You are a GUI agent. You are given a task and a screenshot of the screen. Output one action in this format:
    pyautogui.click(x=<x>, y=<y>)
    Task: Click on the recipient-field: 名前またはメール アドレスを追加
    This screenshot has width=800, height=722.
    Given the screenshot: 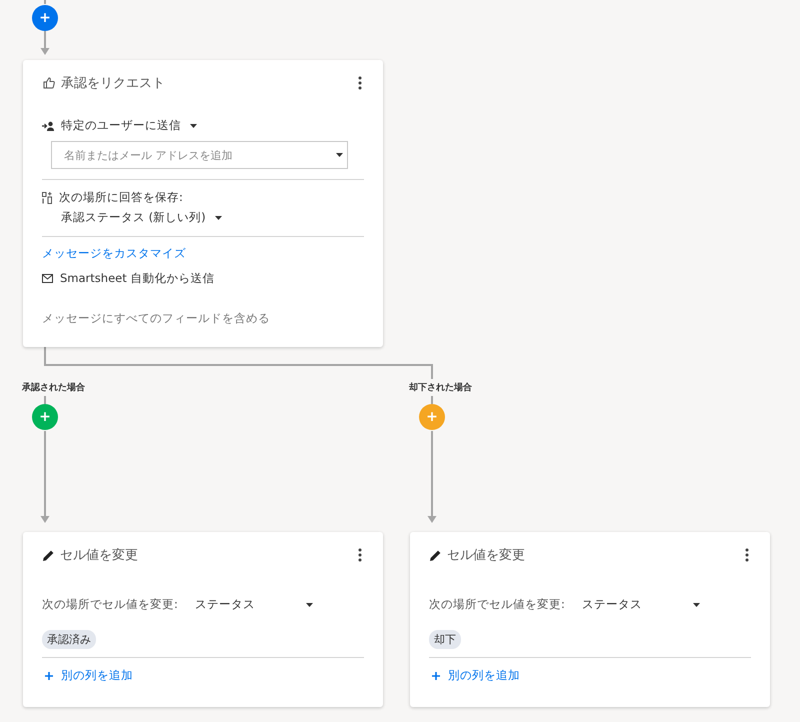 What is the action you would take?
    pyautogui.click(x=199, y=155)
    